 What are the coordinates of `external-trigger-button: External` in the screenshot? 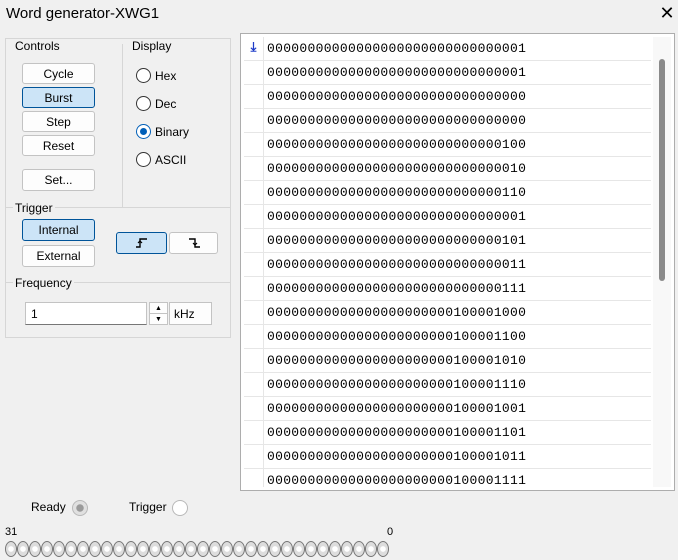 It's located at (58, 256).